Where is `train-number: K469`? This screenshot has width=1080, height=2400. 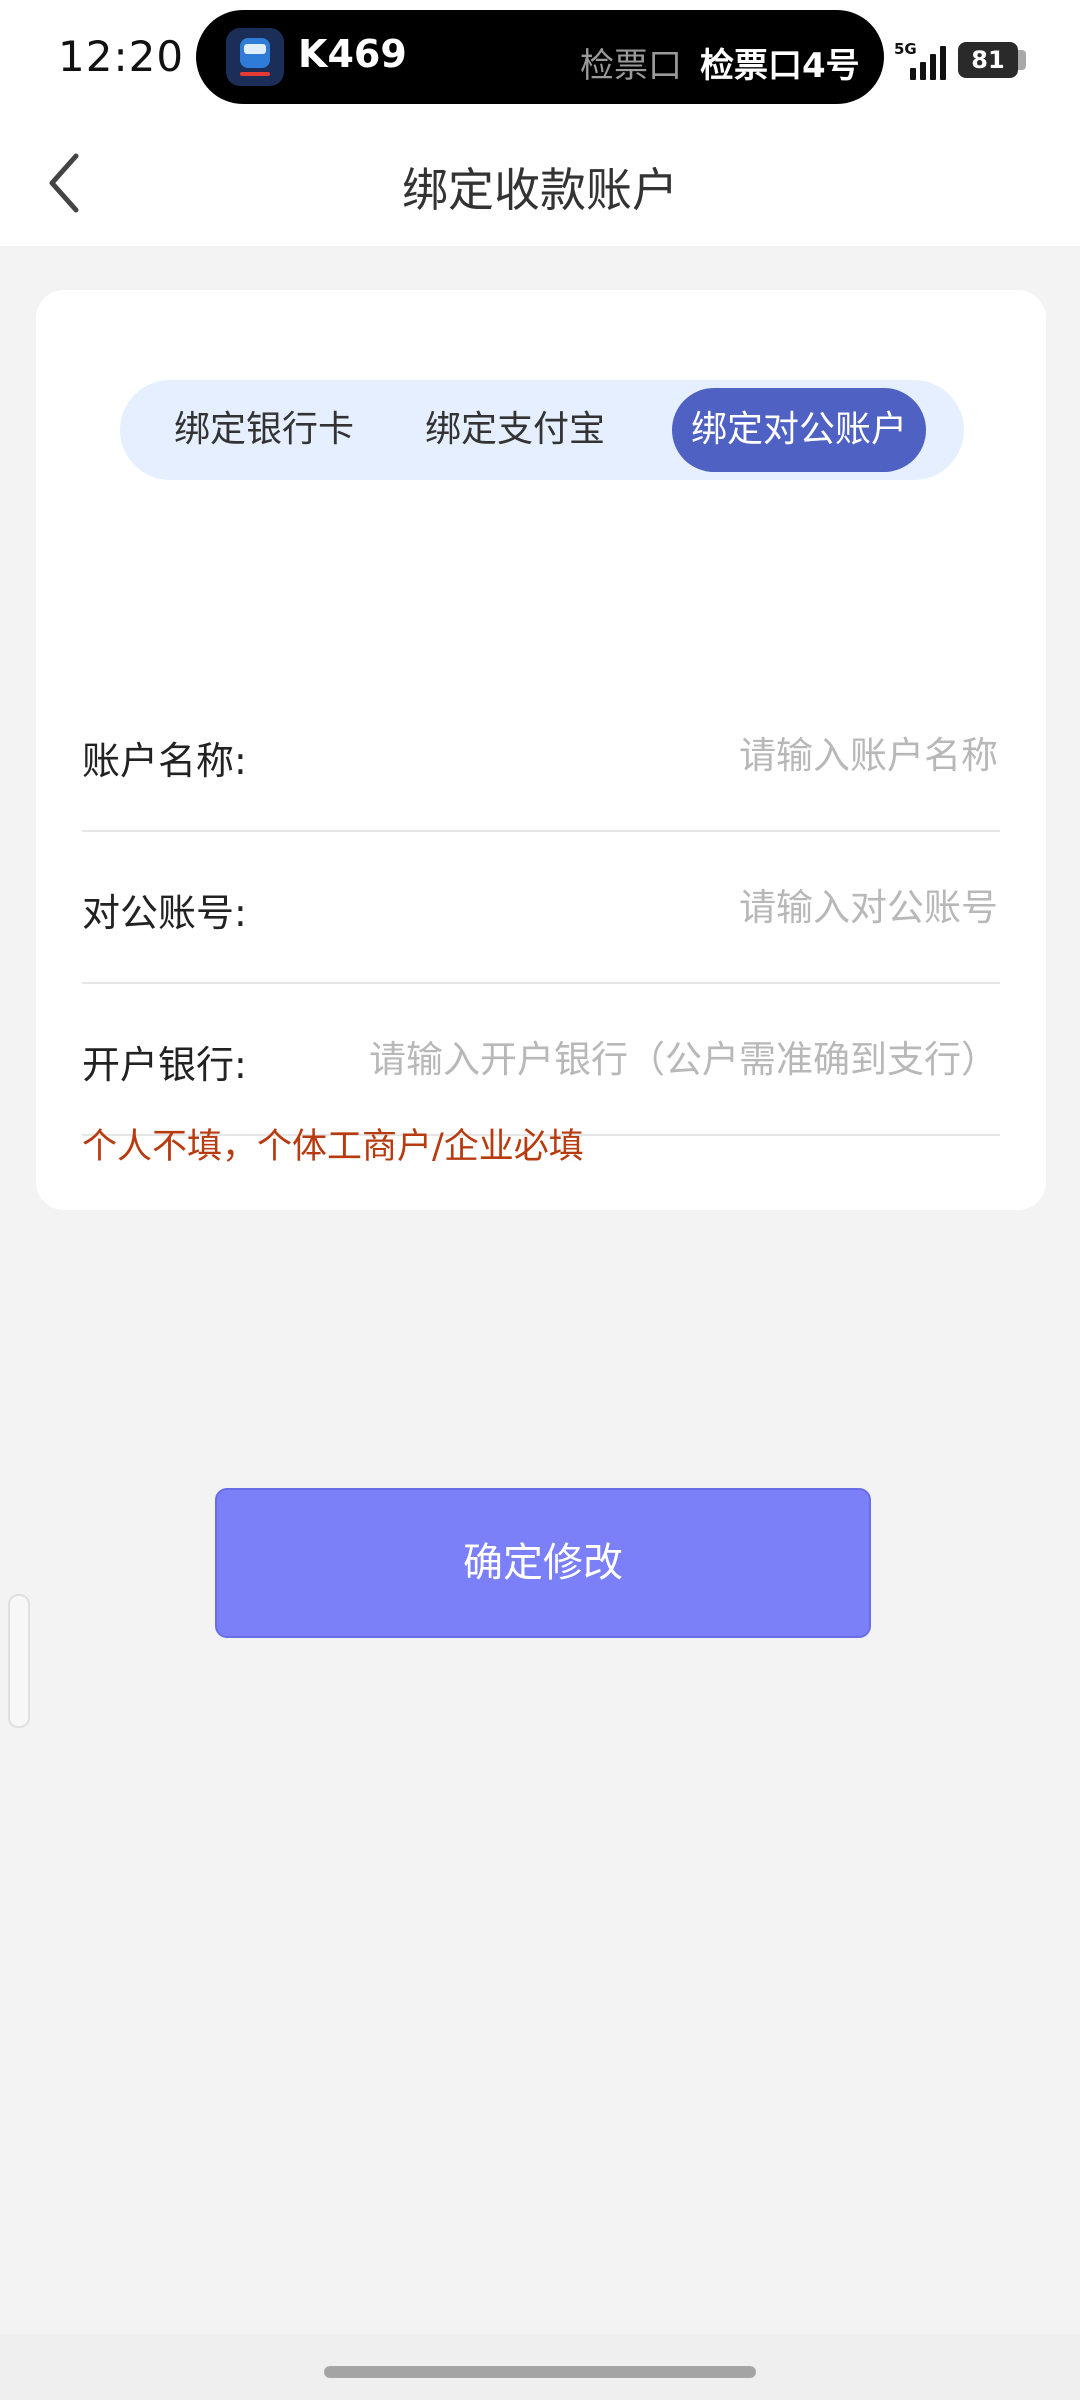
train-number: K469 is located at coordinates (352, 54).